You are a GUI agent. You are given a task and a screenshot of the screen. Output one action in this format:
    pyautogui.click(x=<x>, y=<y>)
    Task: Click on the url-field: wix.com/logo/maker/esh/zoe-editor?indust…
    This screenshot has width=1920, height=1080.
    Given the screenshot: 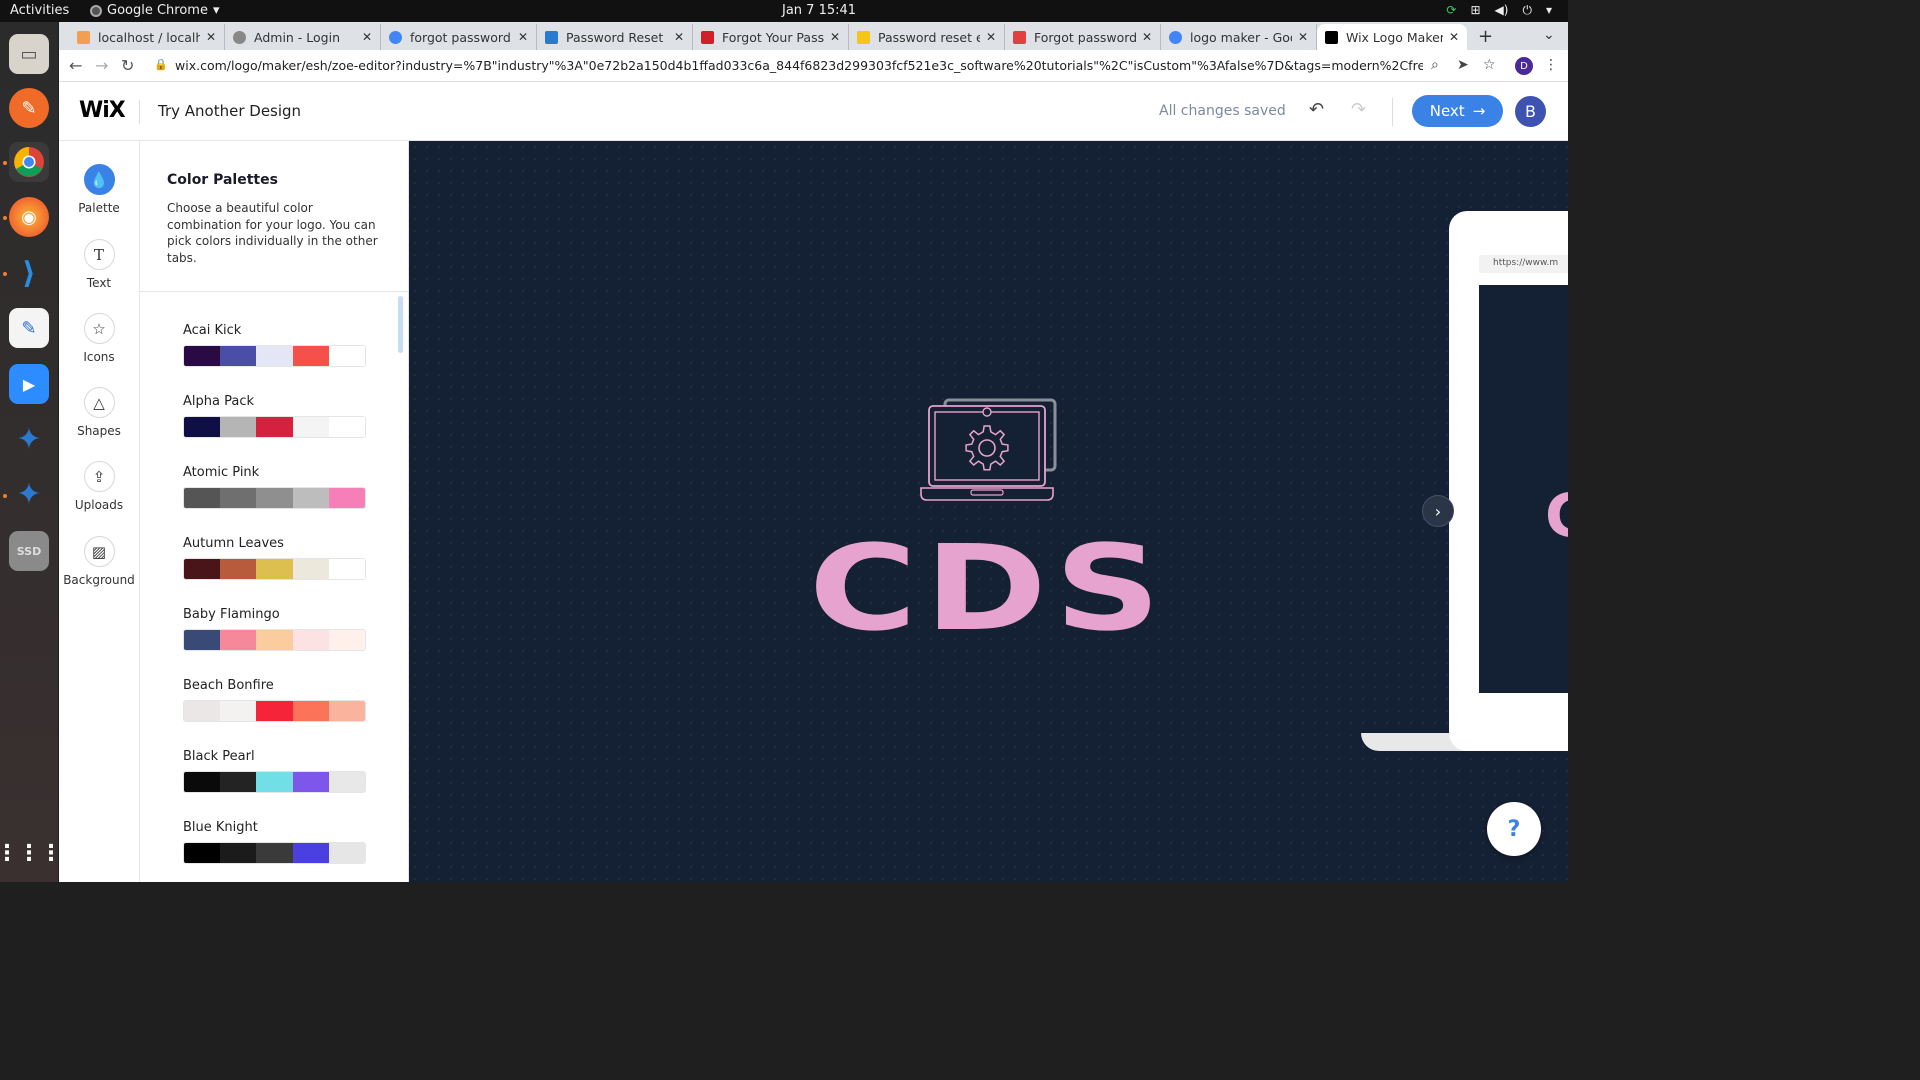 What is the action you would take?
    pyautogui.click(x=799, y=65)
    